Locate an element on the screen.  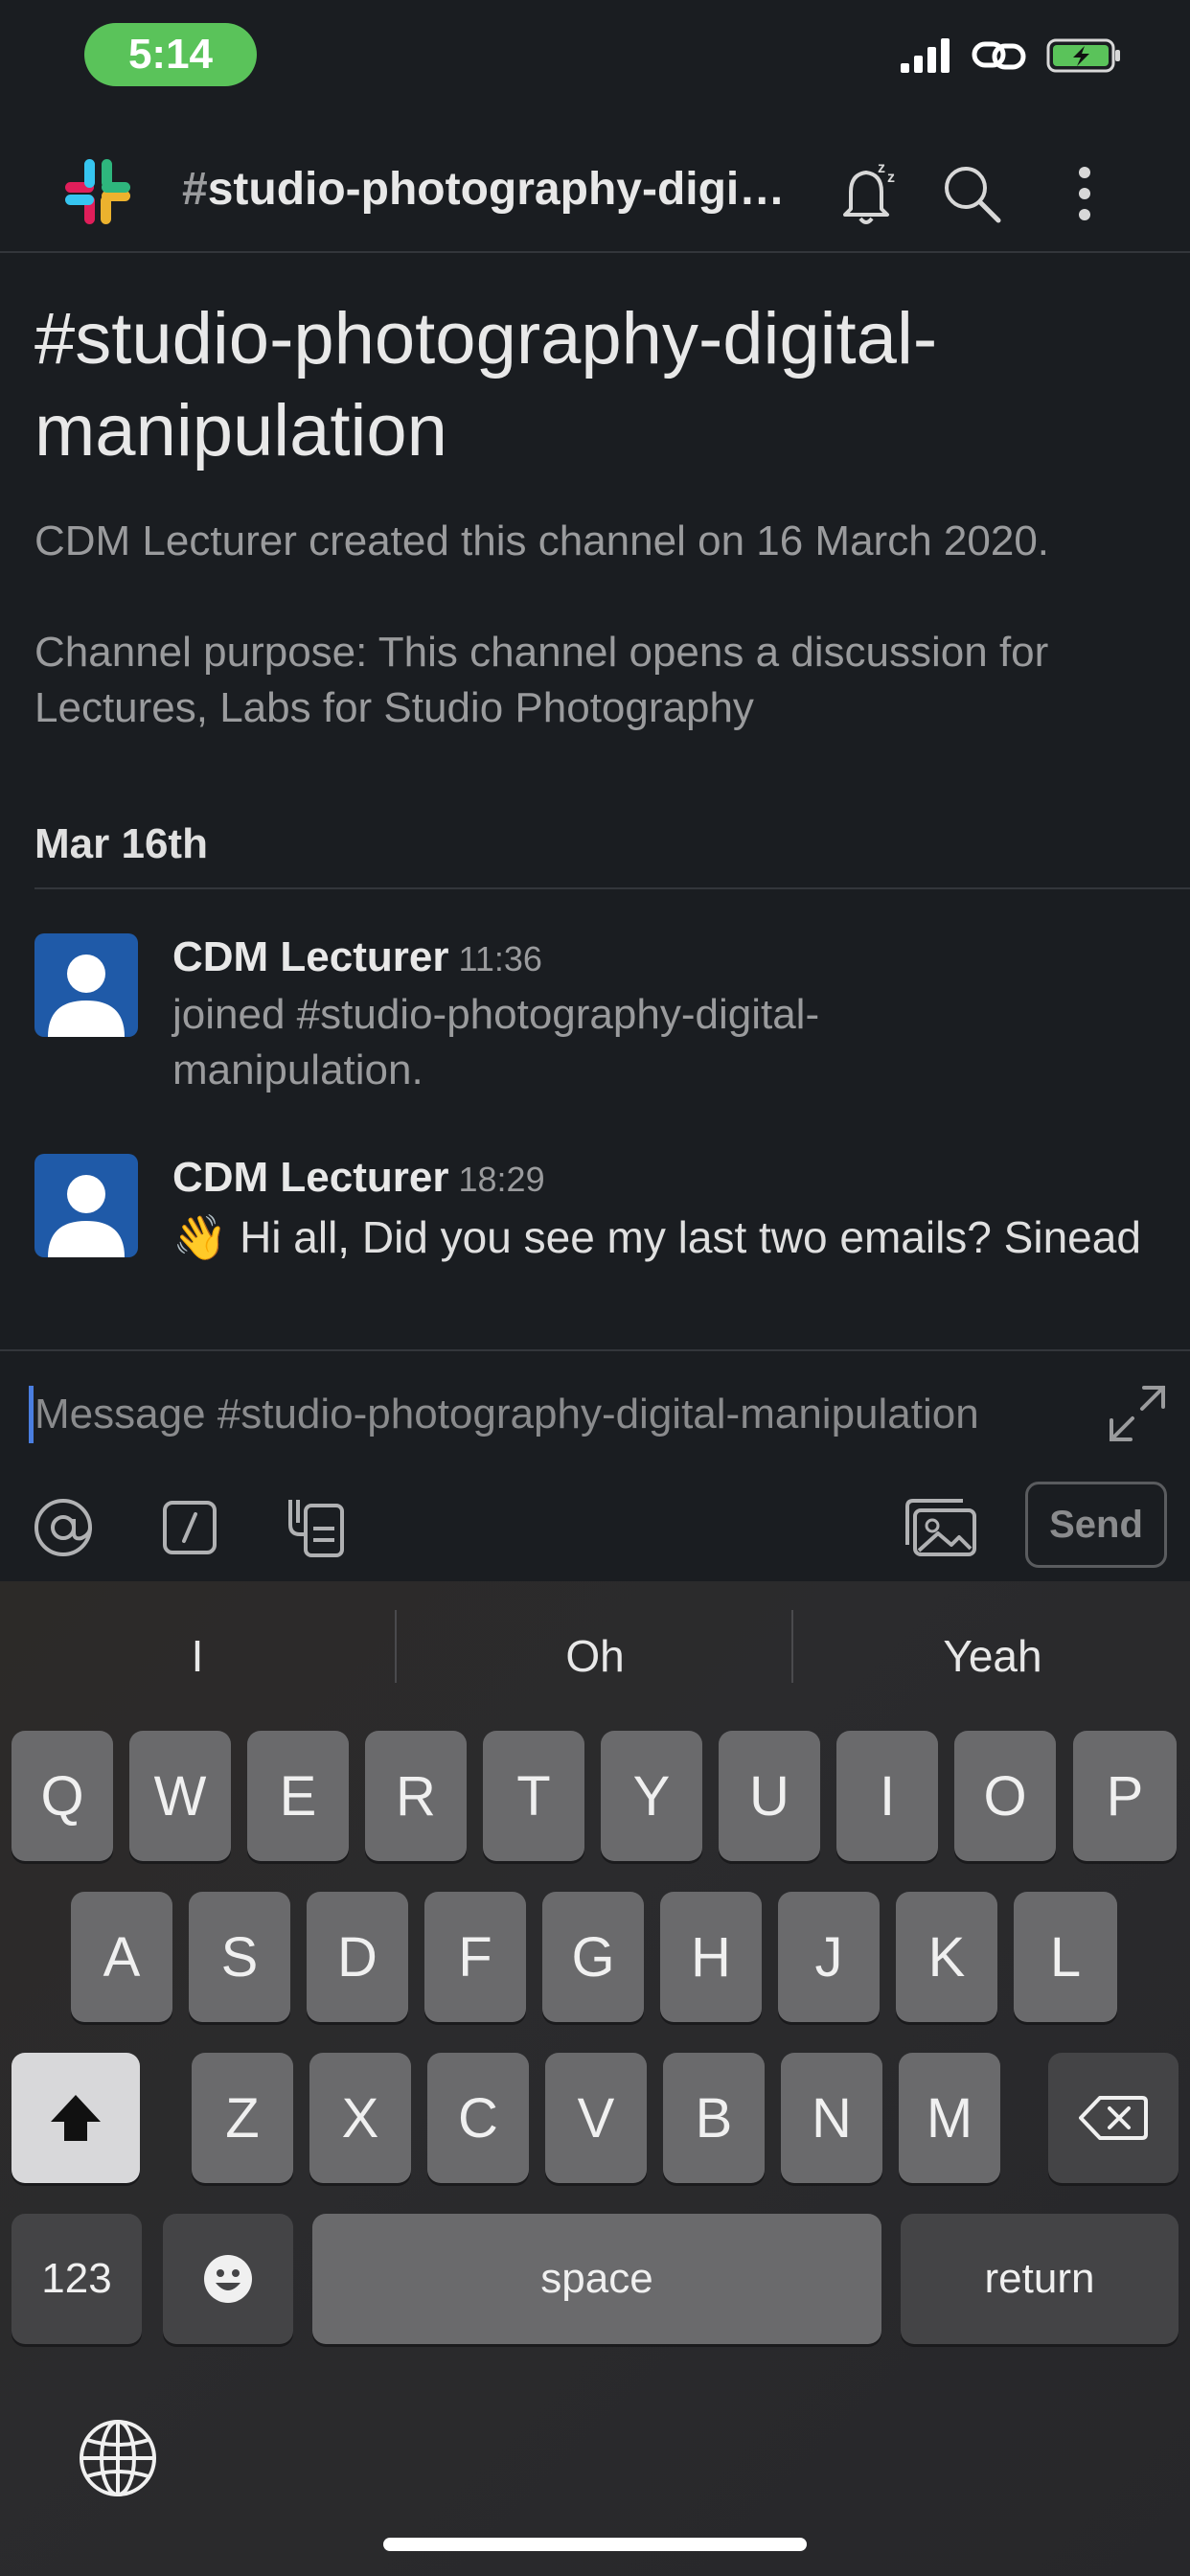
slash-command-button is located at coordinates (190, 1527).